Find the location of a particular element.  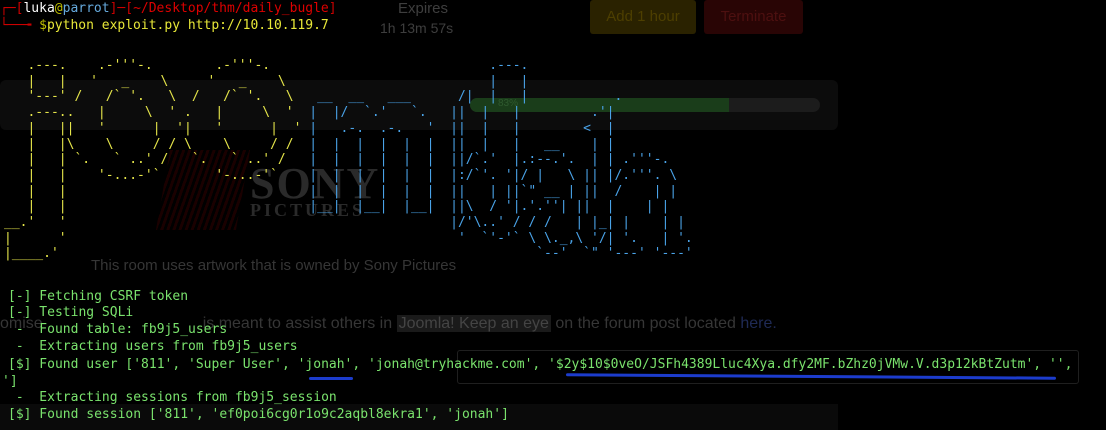

forum-text-end: on the forum post located is located at coordinates (645, 323).